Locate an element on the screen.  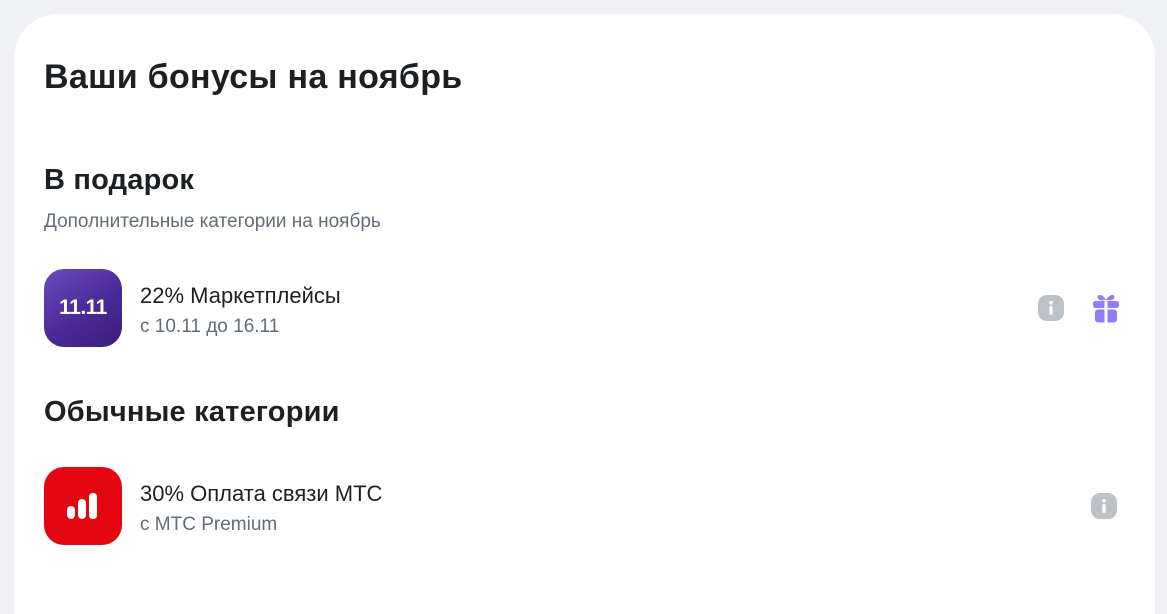
mts-logo-icon is located at coordinates (82, 506).